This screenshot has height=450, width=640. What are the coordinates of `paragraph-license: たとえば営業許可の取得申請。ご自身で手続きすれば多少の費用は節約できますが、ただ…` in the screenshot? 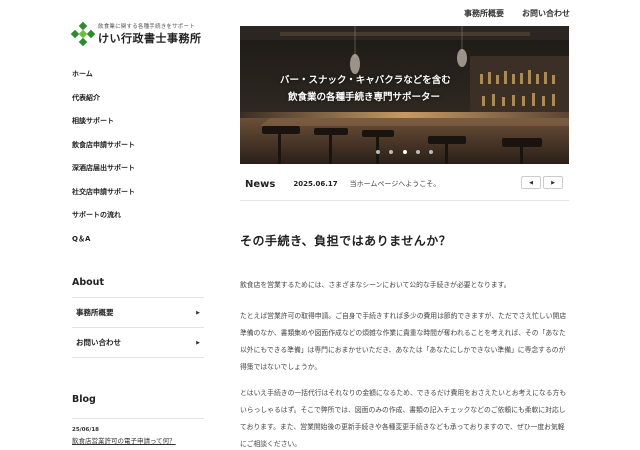 It's located at (403, 341).